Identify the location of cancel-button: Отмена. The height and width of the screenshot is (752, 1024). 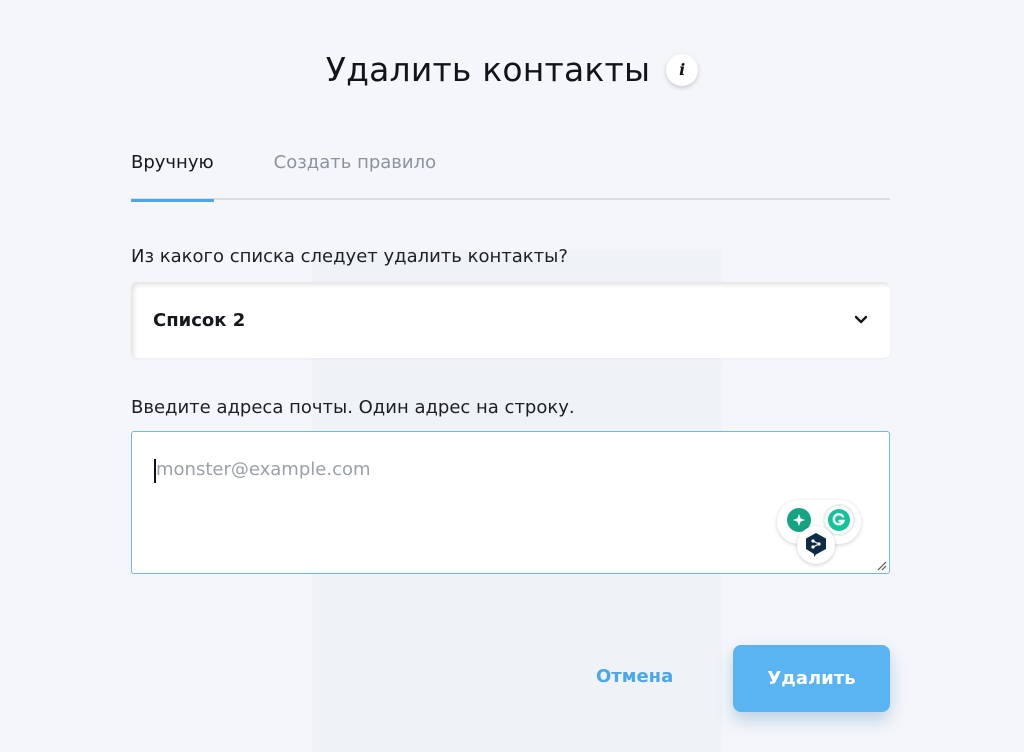
(634, 676).